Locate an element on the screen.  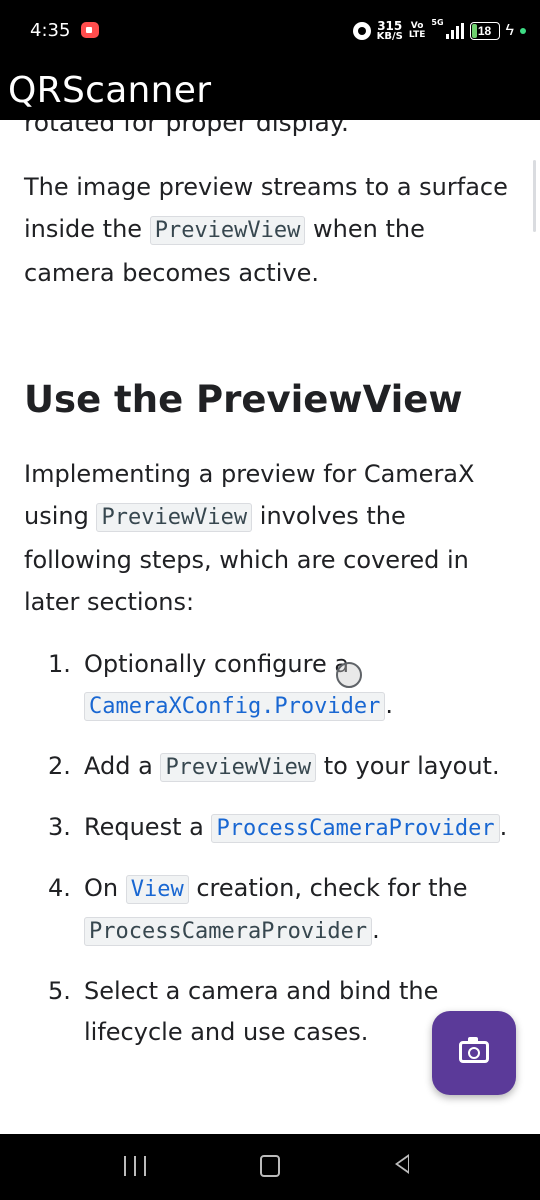
camera-fab-button is located at coordinates (474, 1053).